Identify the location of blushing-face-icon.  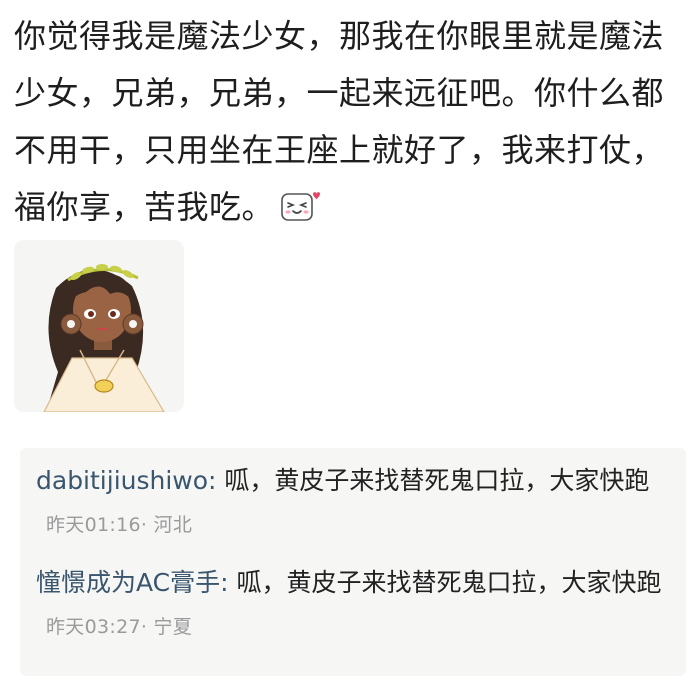
(300, 203).